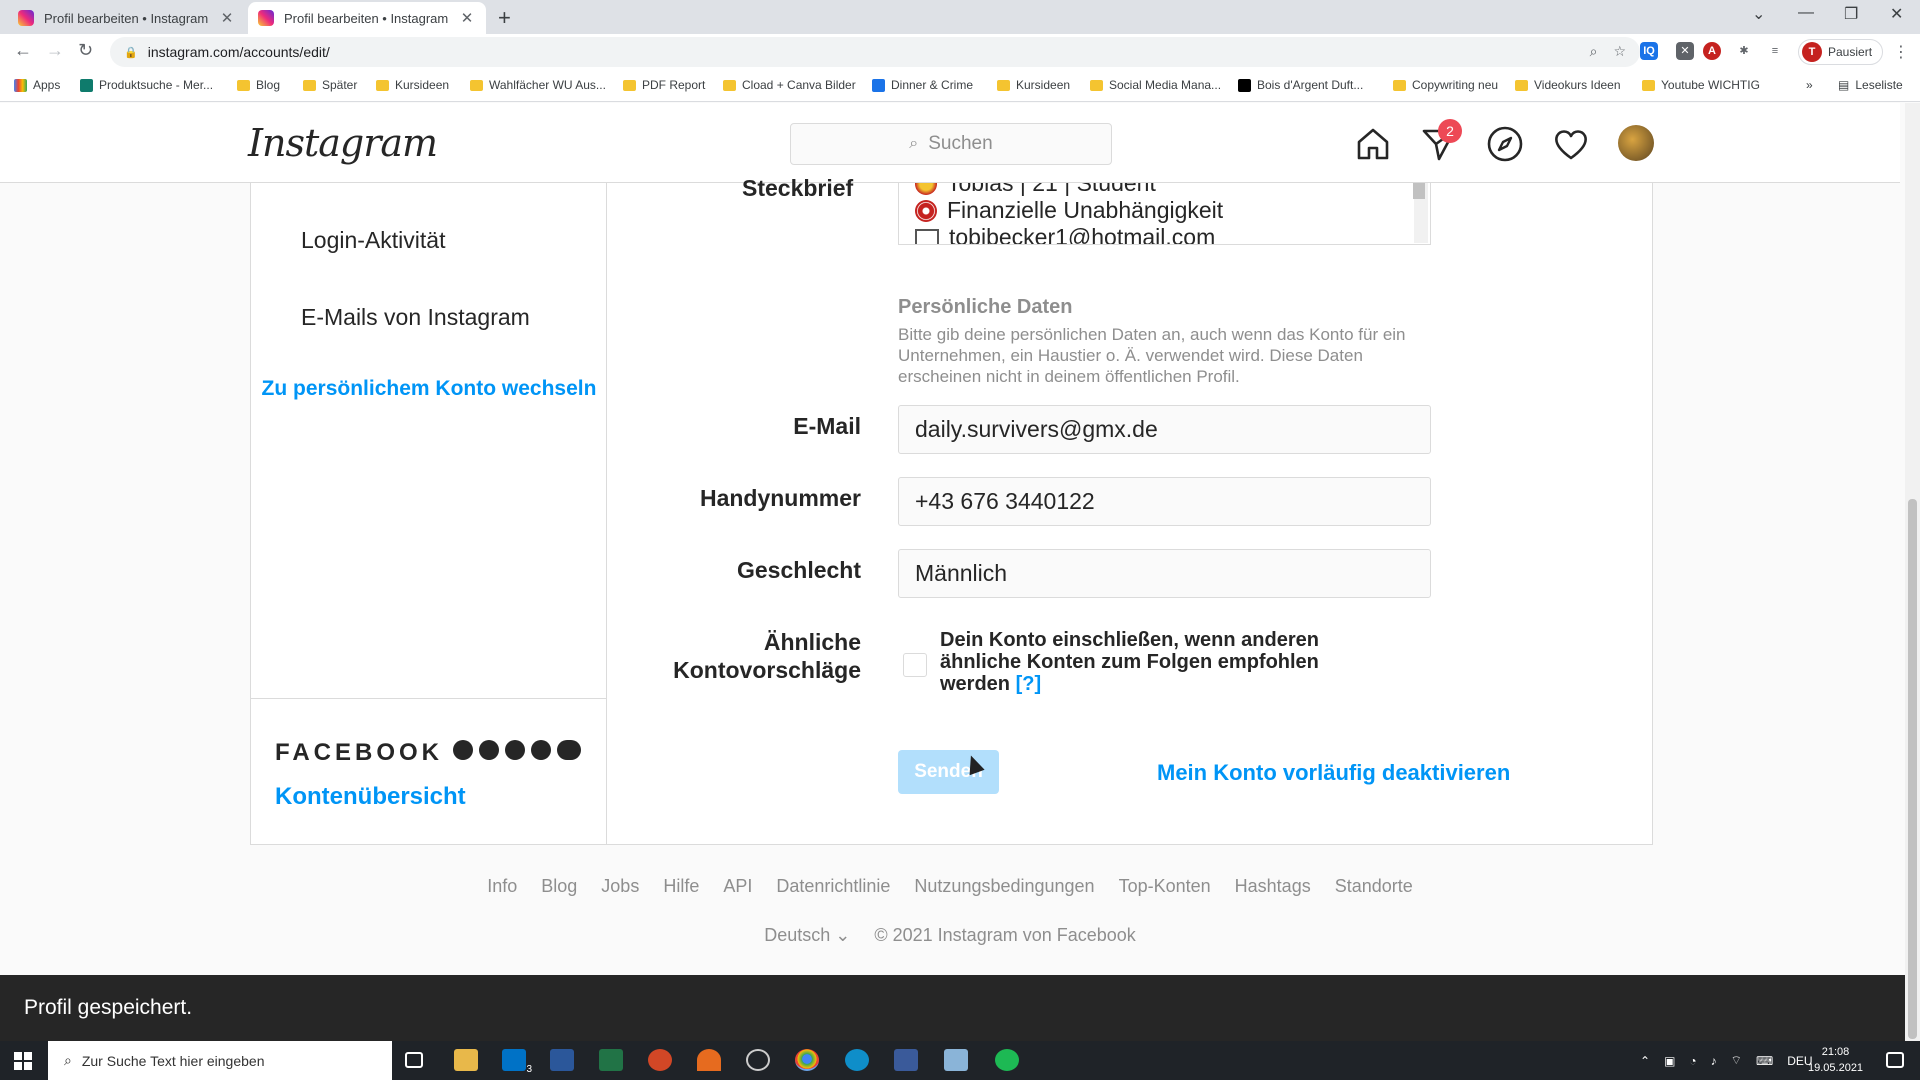  What do you see at coordinates (951, 144) in the screenshot?
I see `search-input: ⌕ Suchen` at bounding box center [951, 144].